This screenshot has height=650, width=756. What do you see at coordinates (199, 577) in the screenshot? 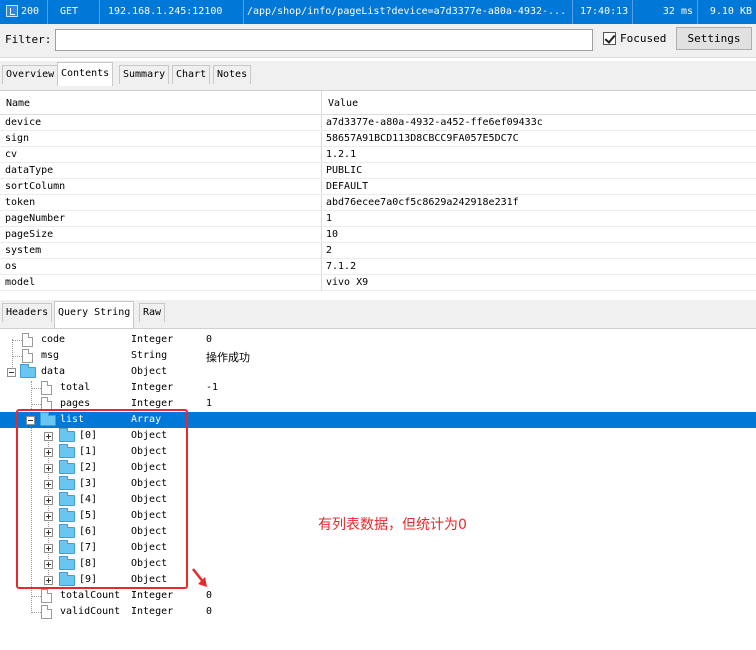
I see `annotation-arrow-icon` at bounding box center [199, 577].